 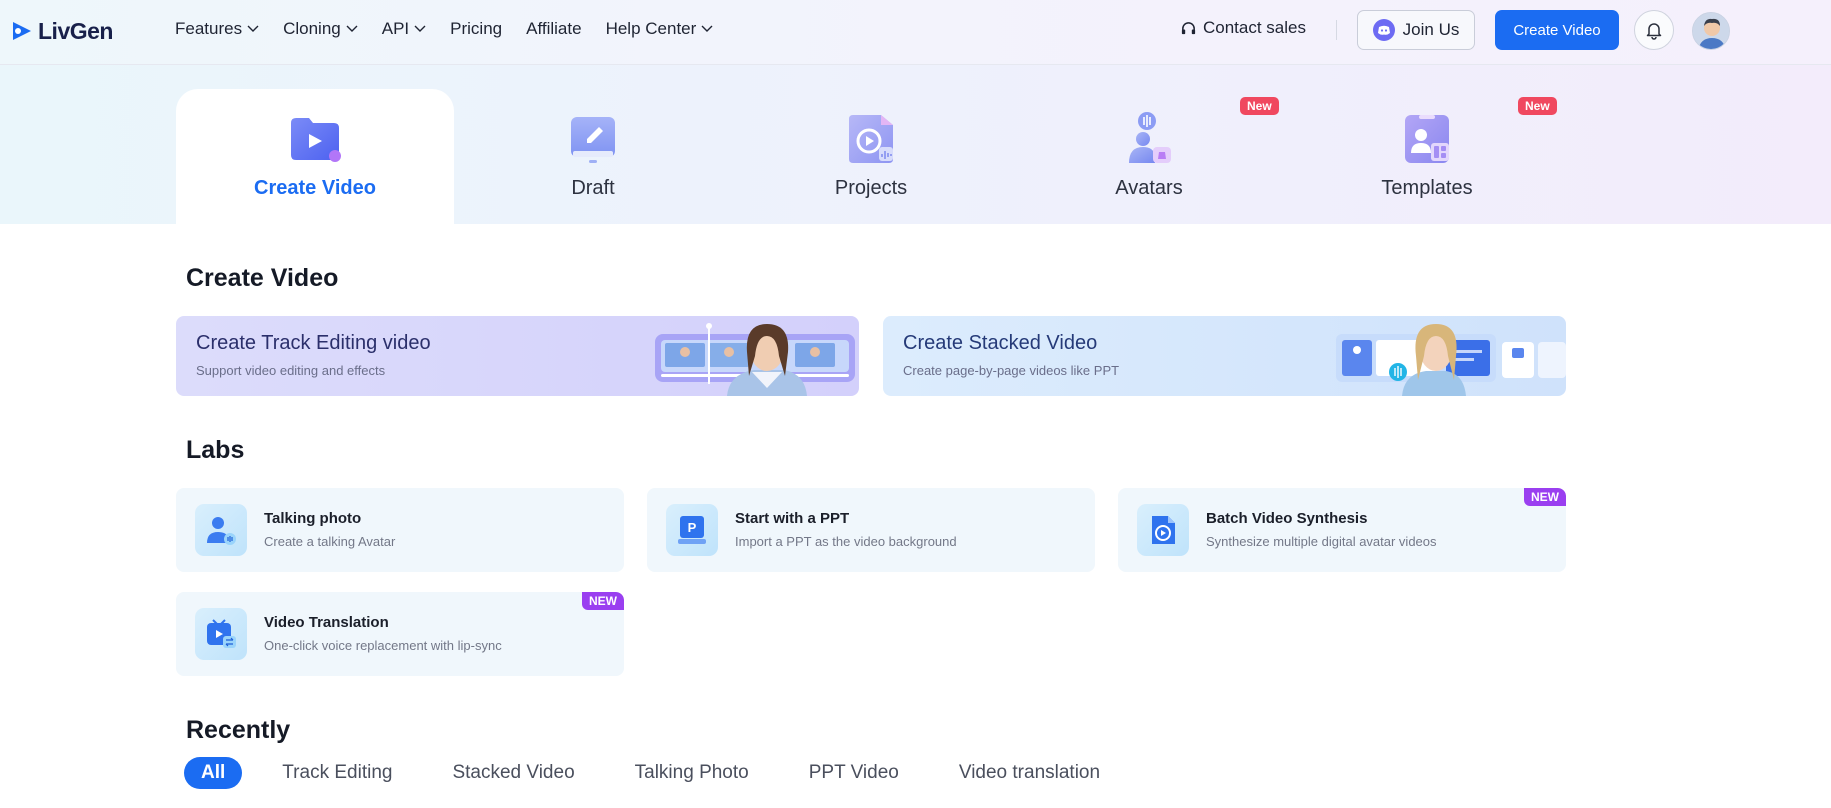 What do you see at coordinates (22, 31) in the screenshot?
I see `logo-mark-icon` at bounding box center [22, 31].